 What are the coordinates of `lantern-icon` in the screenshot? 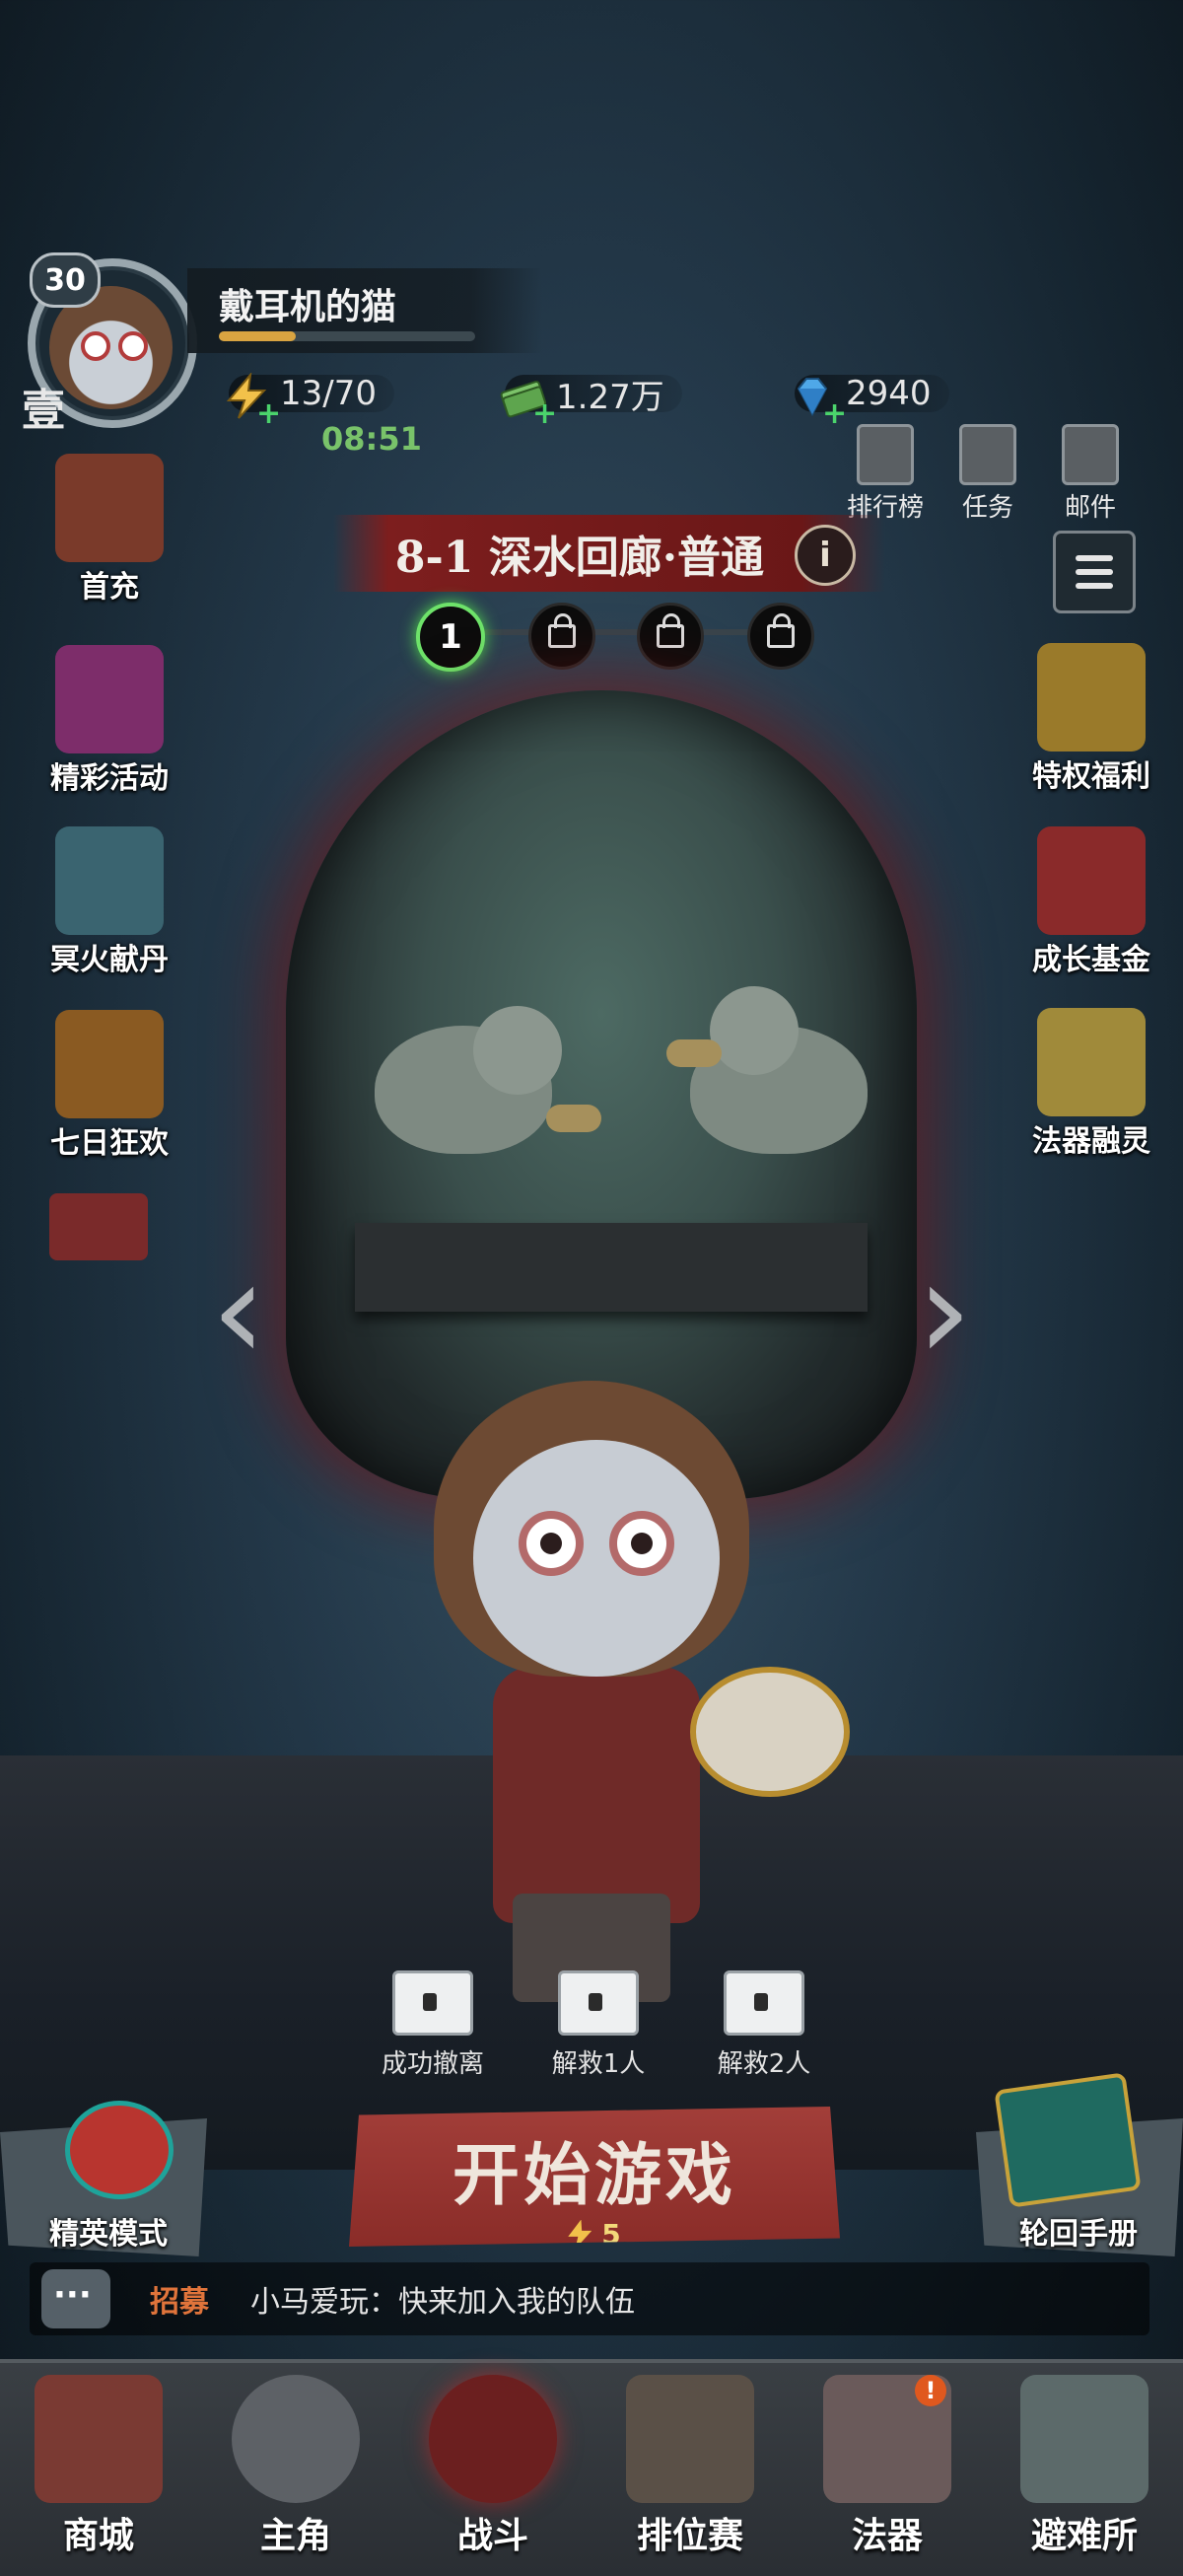 It's located at (109, 880).